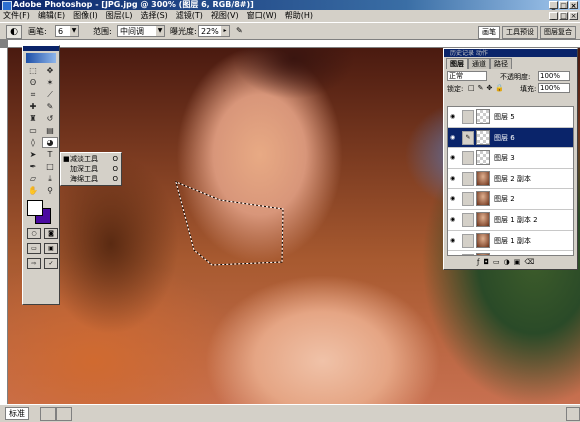  I want to click on layer-row: ◉ 图层 2, so click(510, 199).